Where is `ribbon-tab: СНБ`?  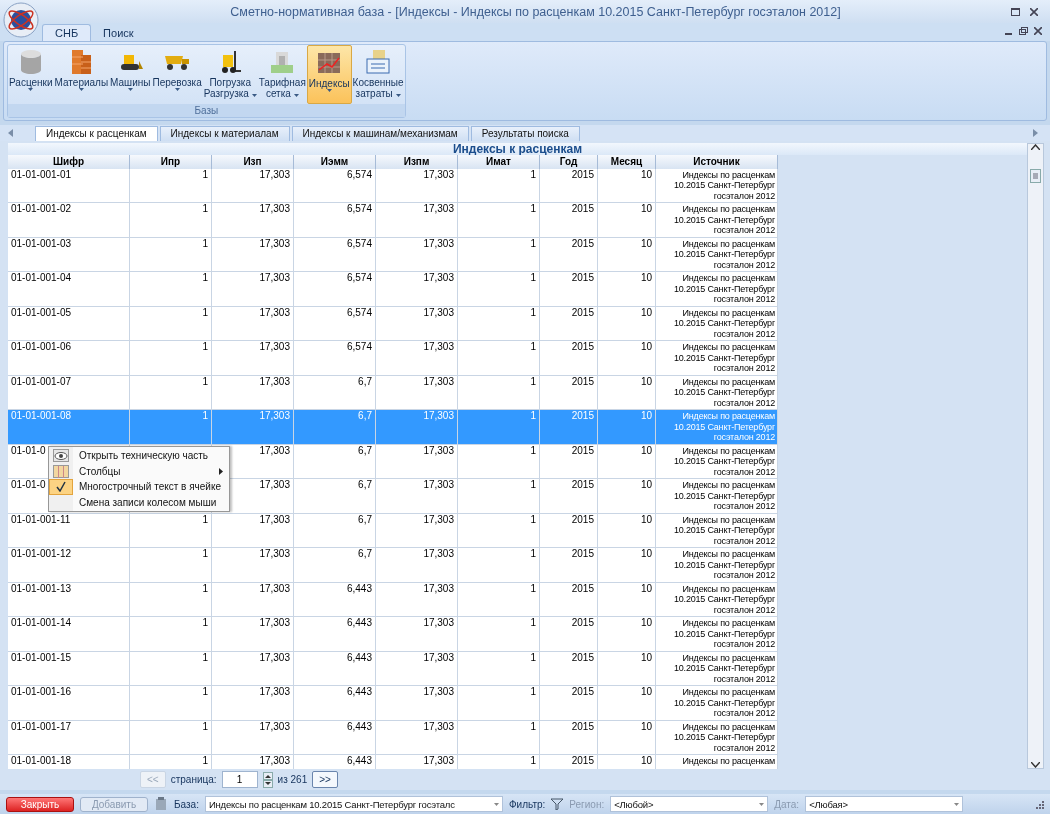 ribbon-tab: СНБ is located at coordinates (67, 33).